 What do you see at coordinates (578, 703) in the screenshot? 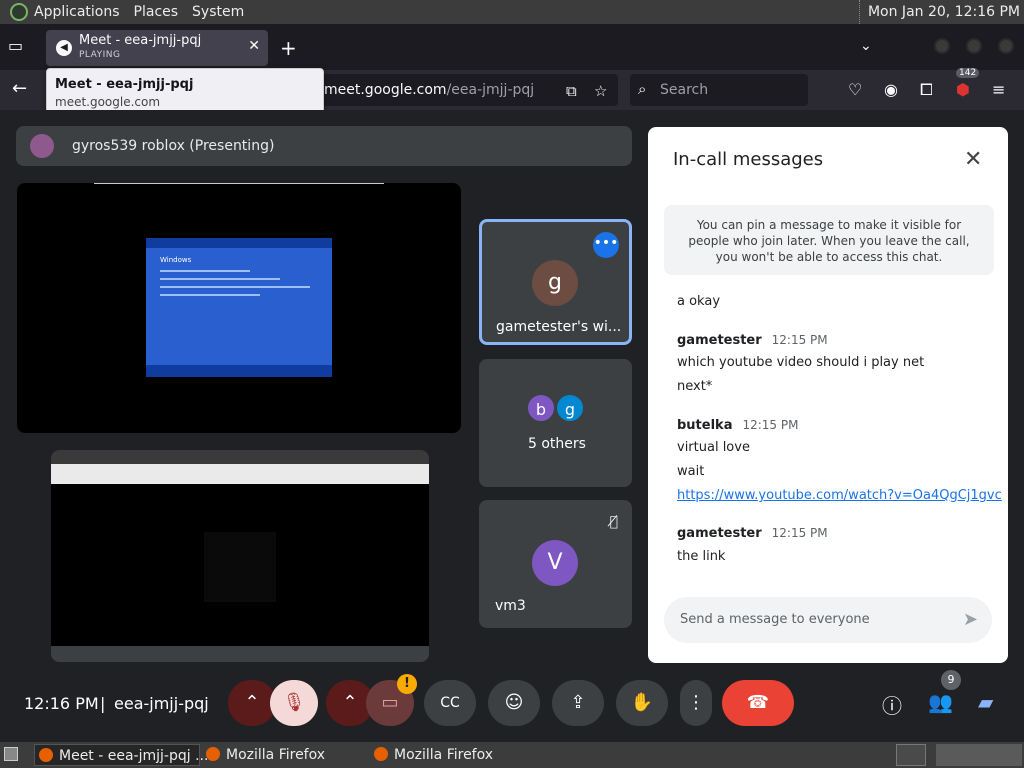
I see `present-button: ⇪` at bounding box center [578, 703].